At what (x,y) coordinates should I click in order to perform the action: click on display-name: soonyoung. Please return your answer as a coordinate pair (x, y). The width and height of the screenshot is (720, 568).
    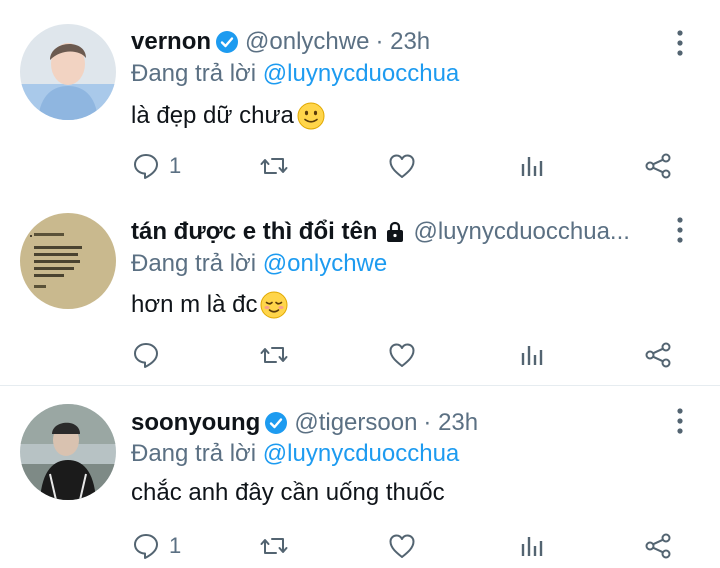
    Looking at the image, I should click on (195, 423).